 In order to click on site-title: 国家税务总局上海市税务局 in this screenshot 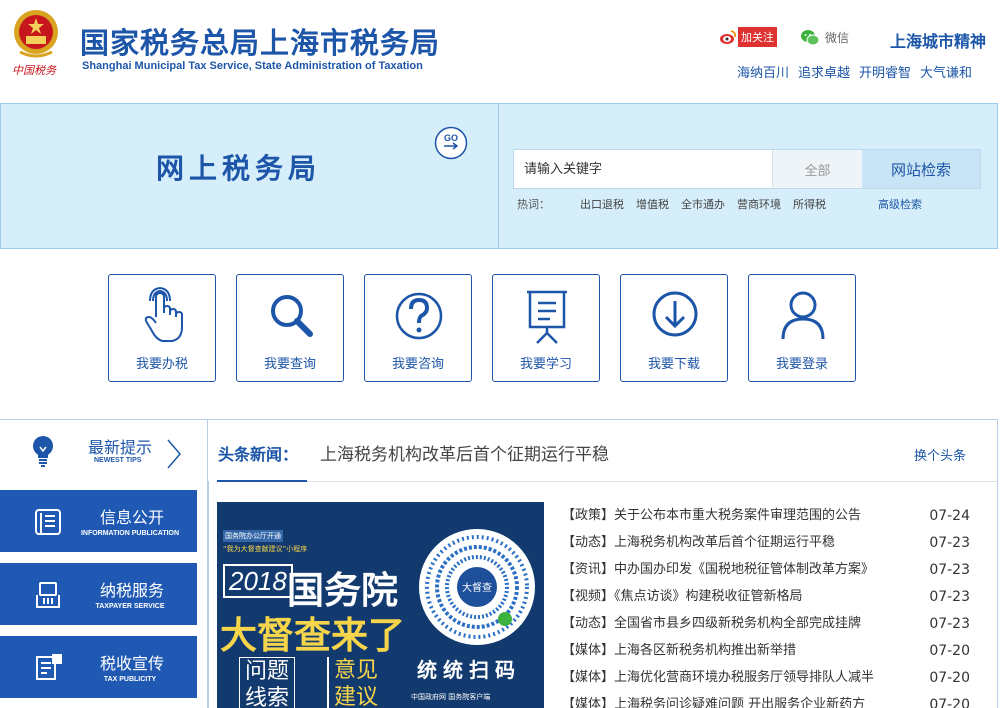, I will do `click(260, 41)`.